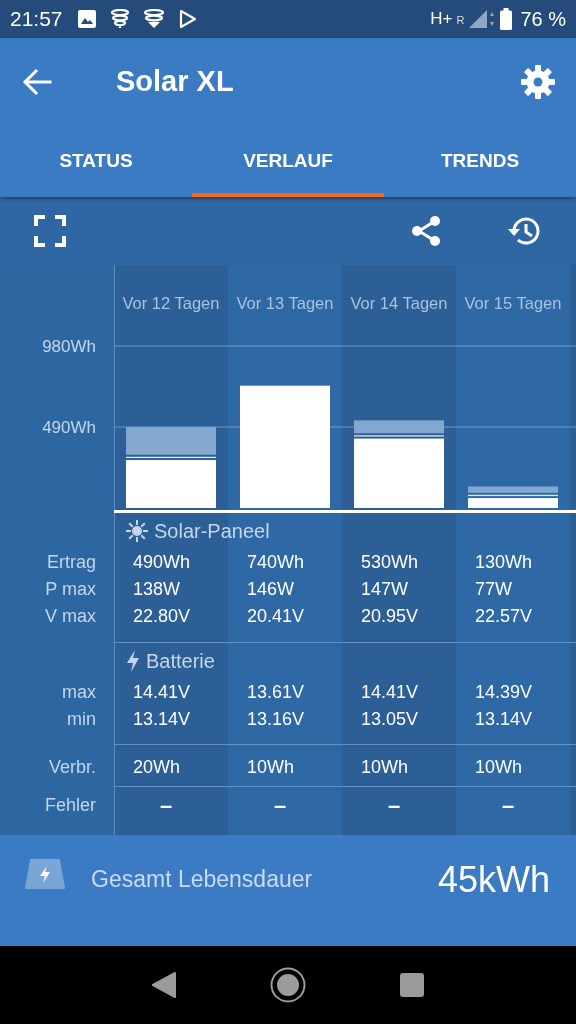 The image size is (576, 1024). Describe the element at coordinates (180, 661) in the screenshot. I see `section-title: Batterie` at that location.